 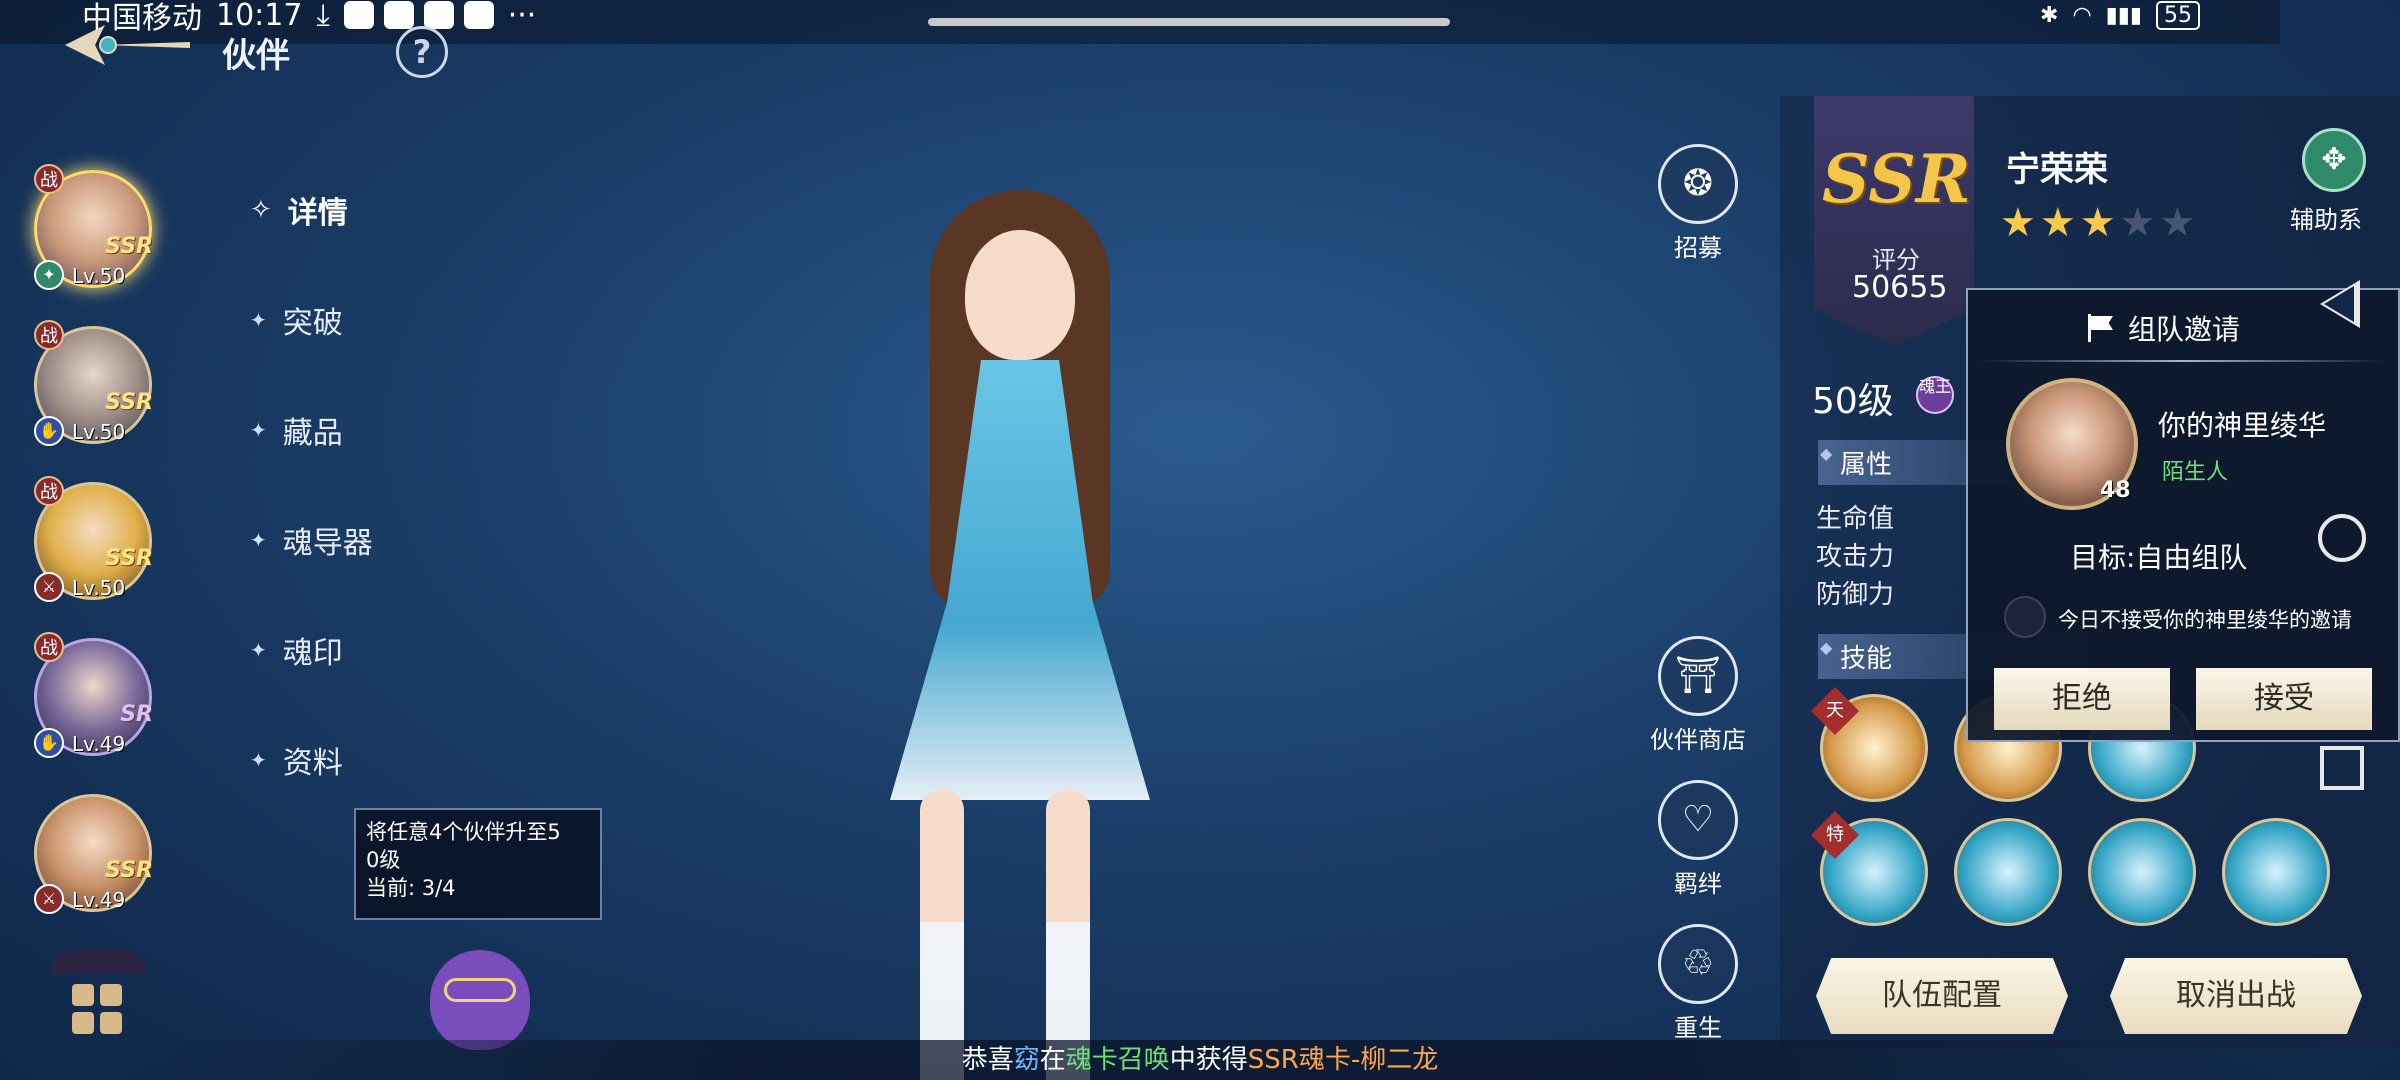 What do you see at coordinates (1698, 676) in the screenshot?
I see `shop-icon: ⛩` at bounding box center [1698, 676].